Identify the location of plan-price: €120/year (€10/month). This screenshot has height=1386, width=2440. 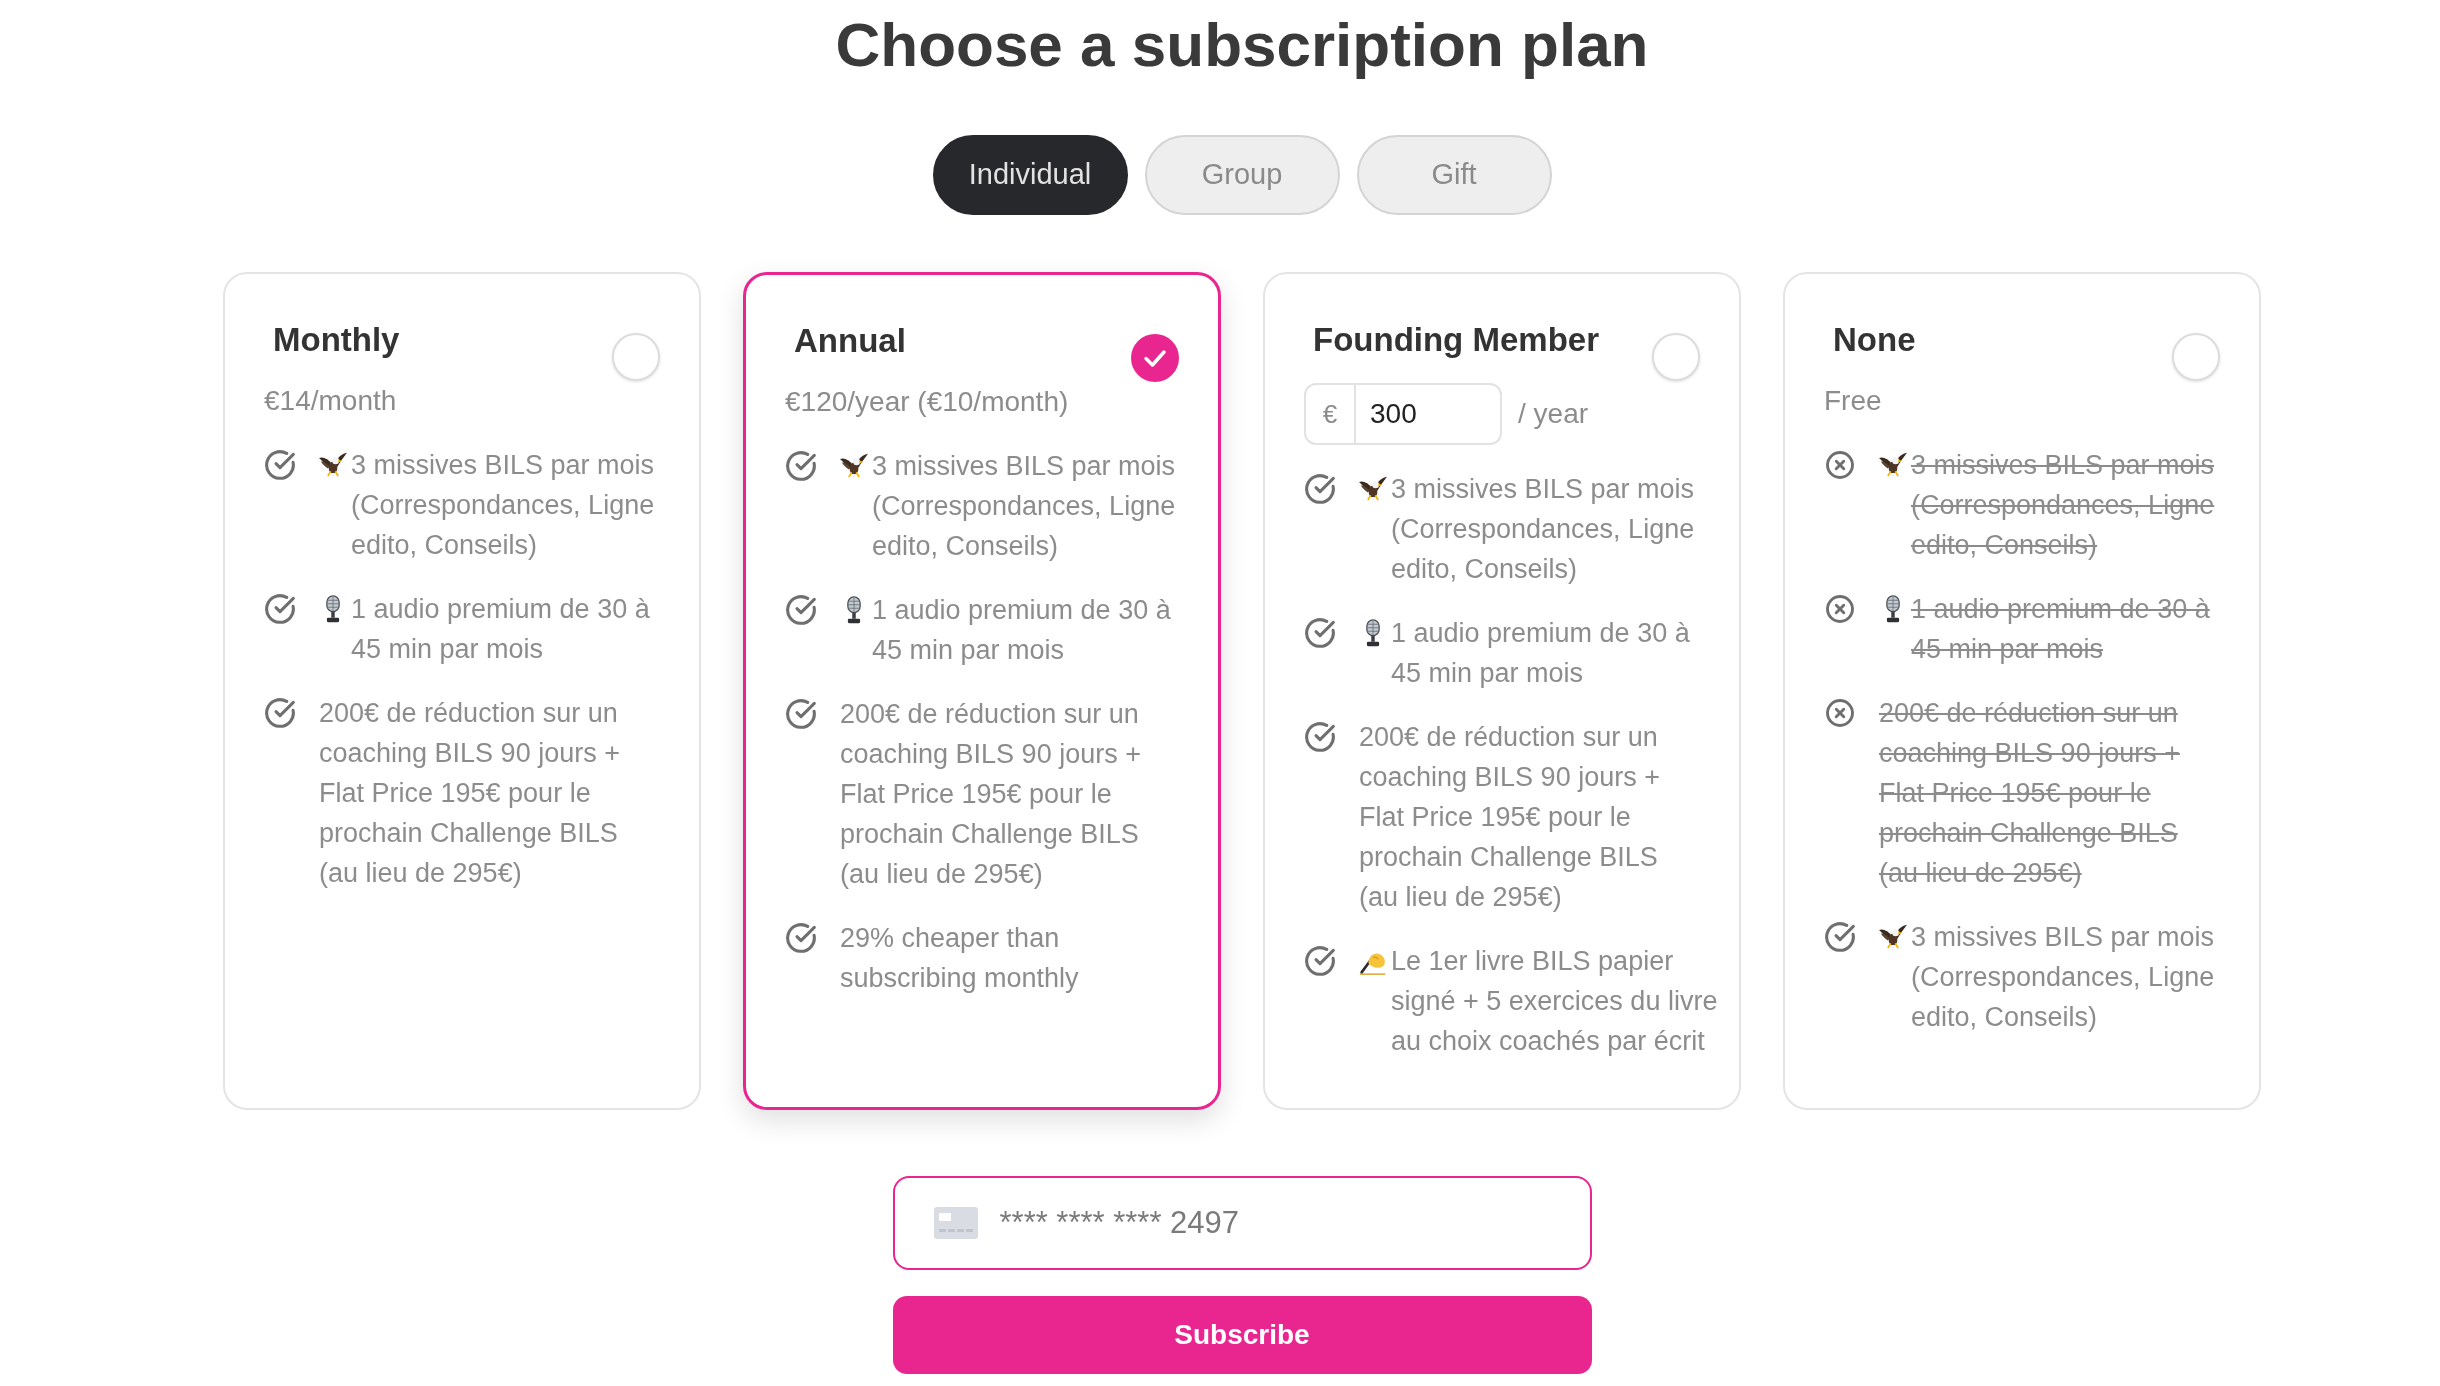
(927, 402).